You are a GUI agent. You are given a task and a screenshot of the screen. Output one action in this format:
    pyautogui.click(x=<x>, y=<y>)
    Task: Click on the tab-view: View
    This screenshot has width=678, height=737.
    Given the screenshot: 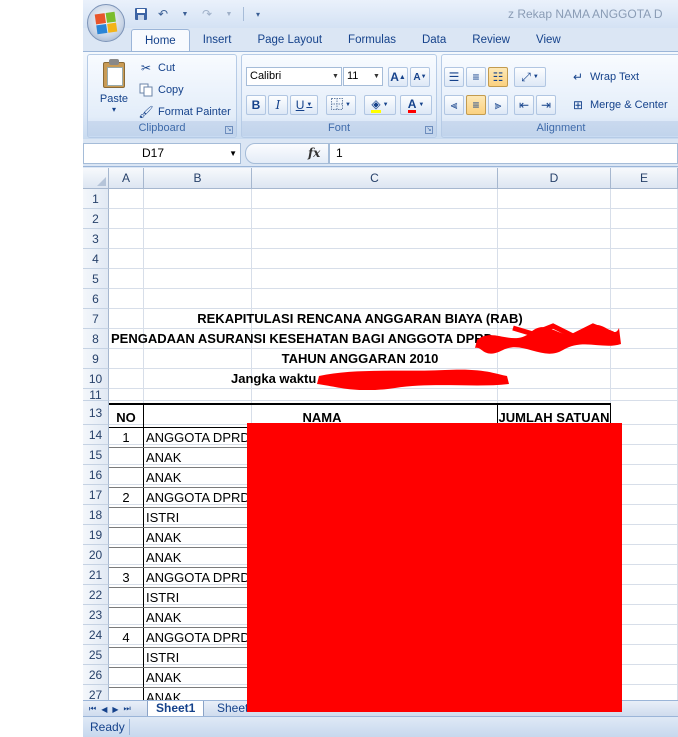 What is the action you would take?
    pyautogui.click(x=548, y=40)
    